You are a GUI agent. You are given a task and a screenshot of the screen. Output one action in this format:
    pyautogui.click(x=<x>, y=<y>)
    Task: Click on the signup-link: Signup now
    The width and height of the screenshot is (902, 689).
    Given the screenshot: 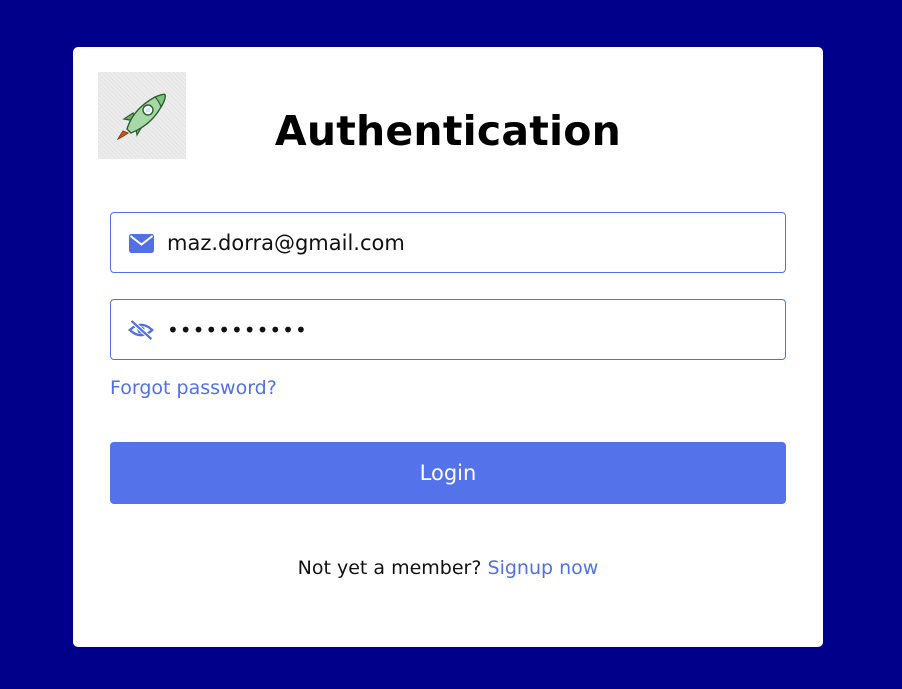 What is the action you would take?
    pyautogui.click(x=543, y=568)
    